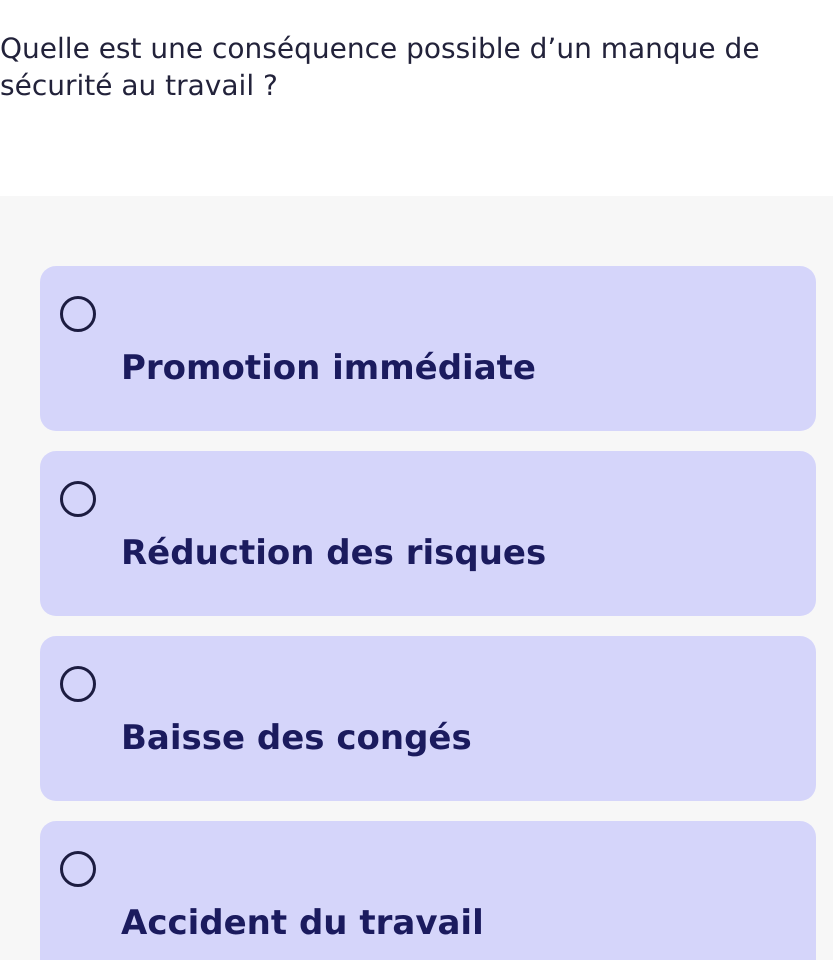 The image size is (833, 960). Describe the element at coordinates (296, 738) in the screenshot. I see `option-label: Baisse des congés` at that location.